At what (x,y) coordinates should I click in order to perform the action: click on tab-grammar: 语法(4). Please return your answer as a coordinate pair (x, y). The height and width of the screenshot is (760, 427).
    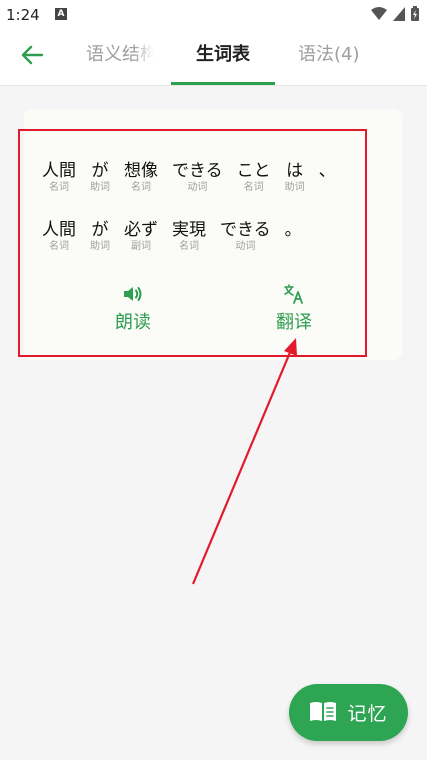
    Looking at the image, I should click on (329, 55).